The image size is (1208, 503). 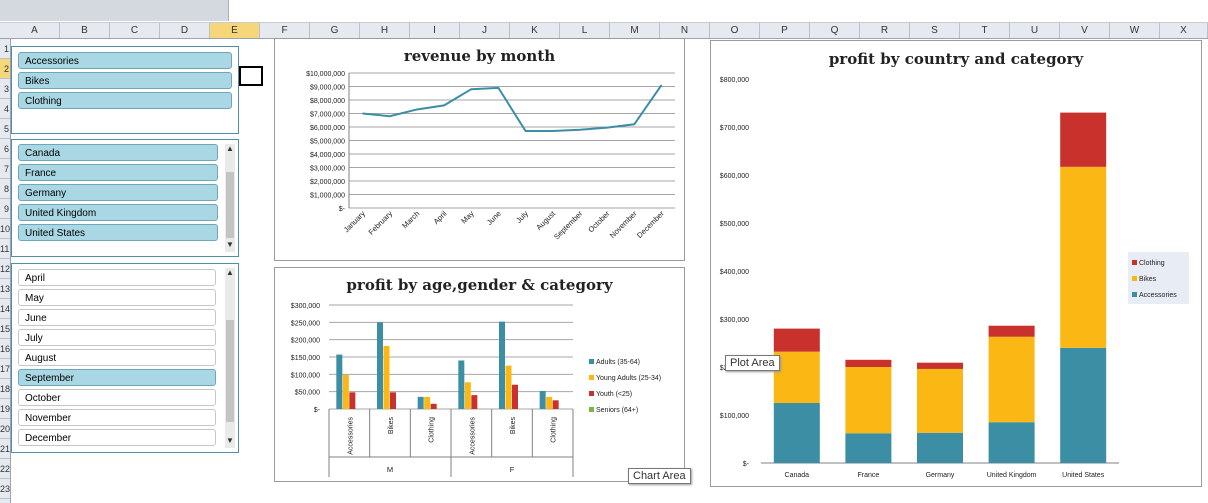 I want to click on country-slicer-item-germany: Germany, so click(x=118, y=192).